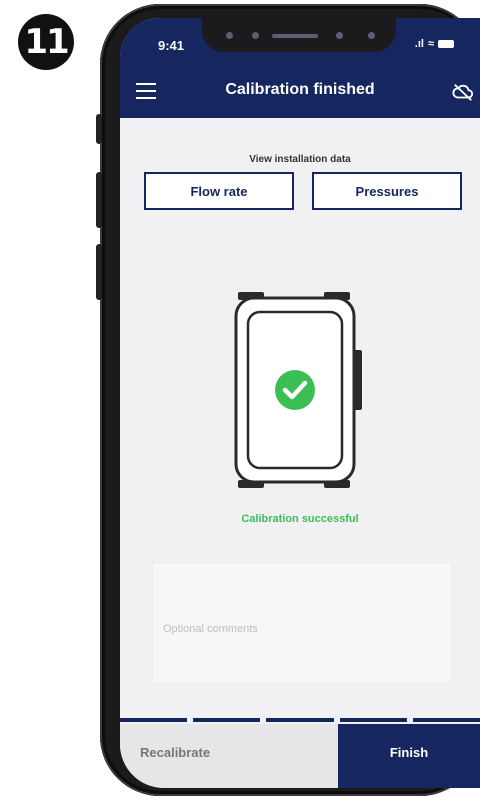  What do you see at coordinates (446, 44) in the screenshot?
I see `battery-icon` at bounding box center [446, 44].